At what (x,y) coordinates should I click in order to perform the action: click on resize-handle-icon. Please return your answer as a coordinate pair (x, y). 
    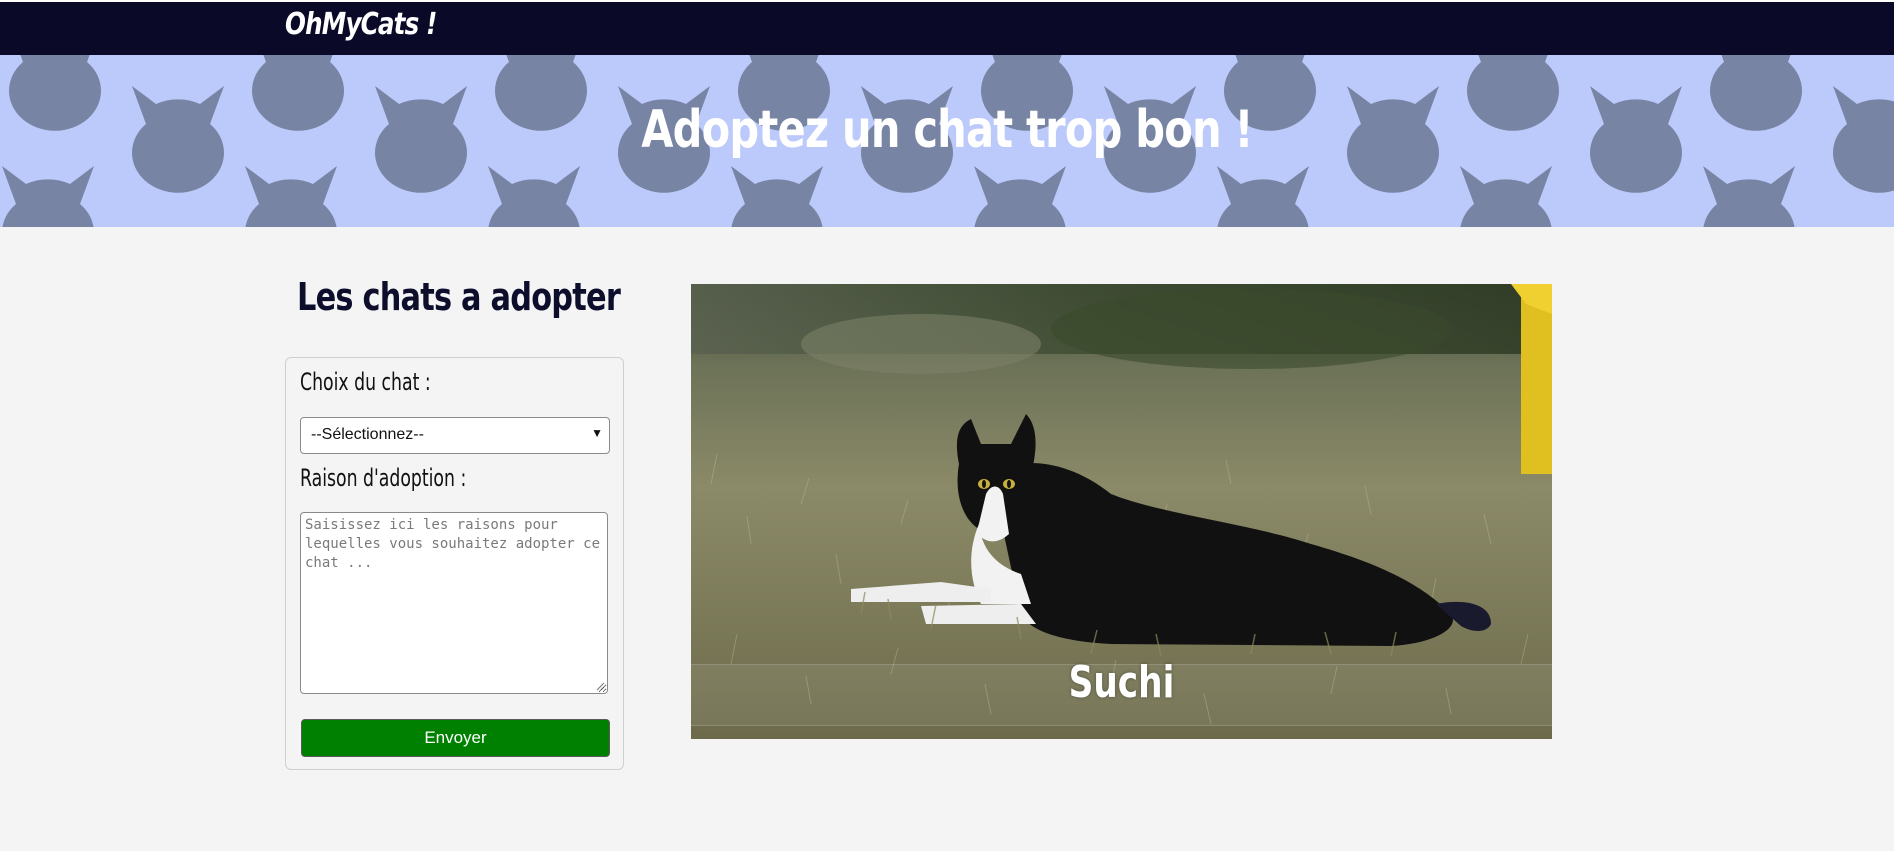
    Looking at the image, I should click on (600, 686).